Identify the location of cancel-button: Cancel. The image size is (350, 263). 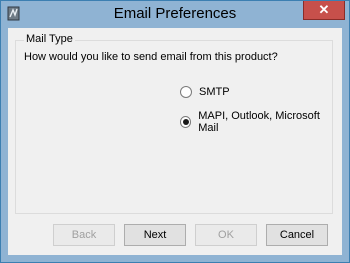
(297, 235).